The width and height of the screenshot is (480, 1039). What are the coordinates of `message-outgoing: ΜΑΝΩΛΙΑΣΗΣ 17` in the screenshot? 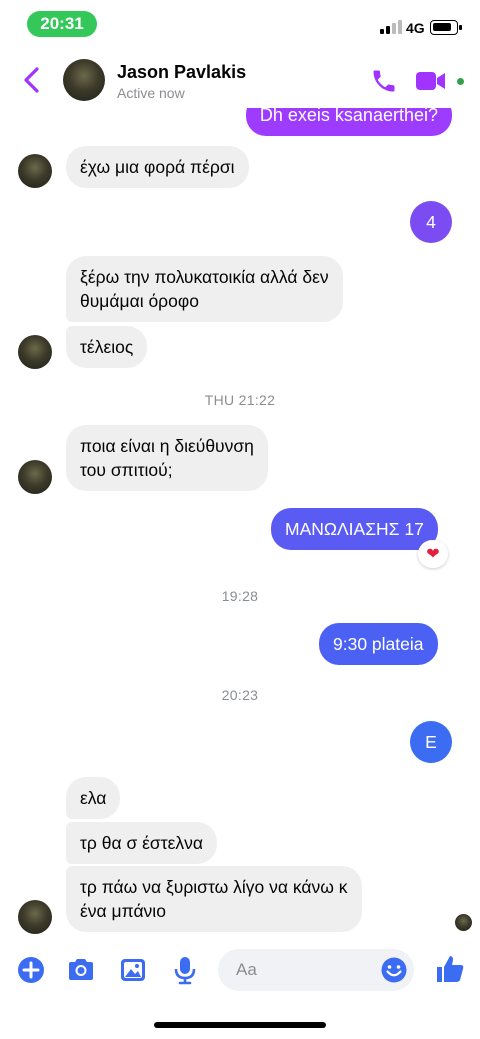 It's located at (354, 529).